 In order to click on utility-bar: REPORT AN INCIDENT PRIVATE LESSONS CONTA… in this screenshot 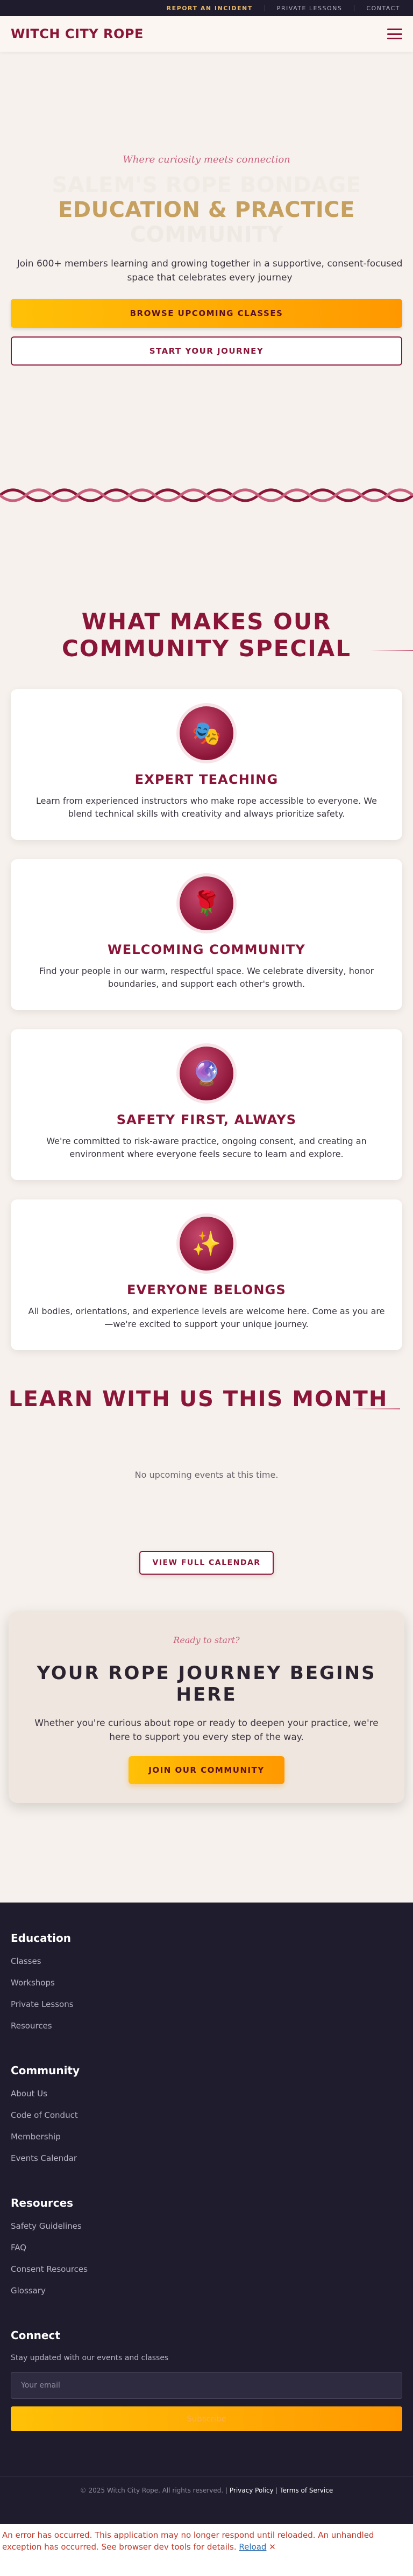, I will do `click(206, 8)`.